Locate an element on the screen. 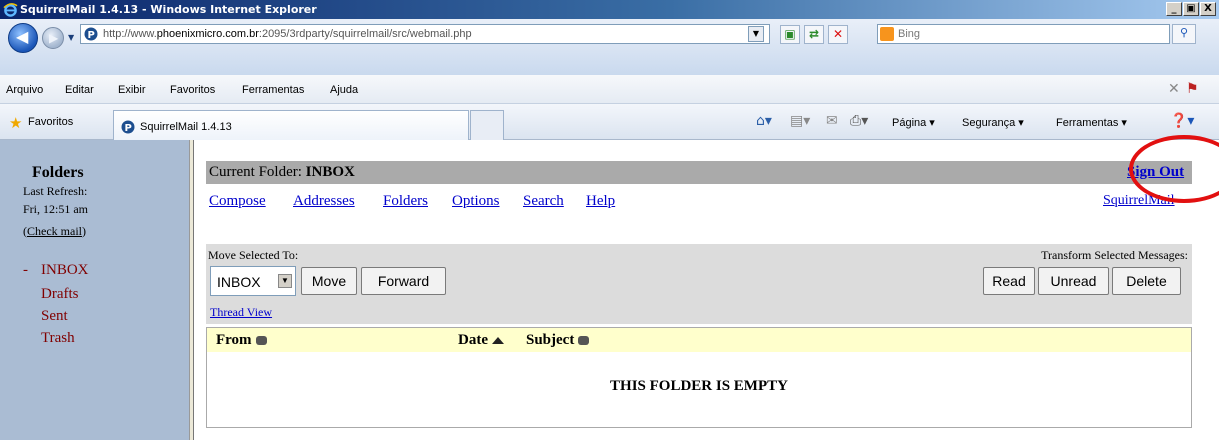 The height and width of the screenshot is (440, 1219). current-folder-bar: Current Folder: INBOX is located at coordinates (699, 172).